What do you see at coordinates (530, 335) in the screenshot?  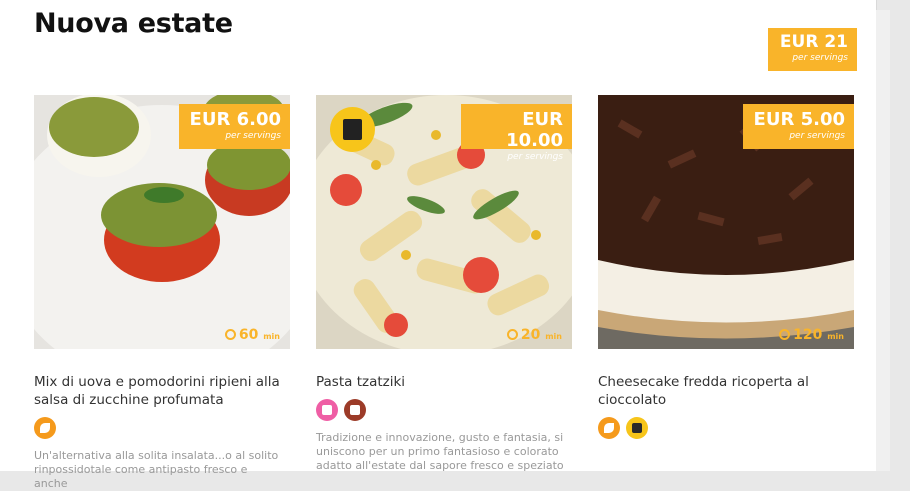 I see `prep-time-value: 20` at bounding box center [530, 335].